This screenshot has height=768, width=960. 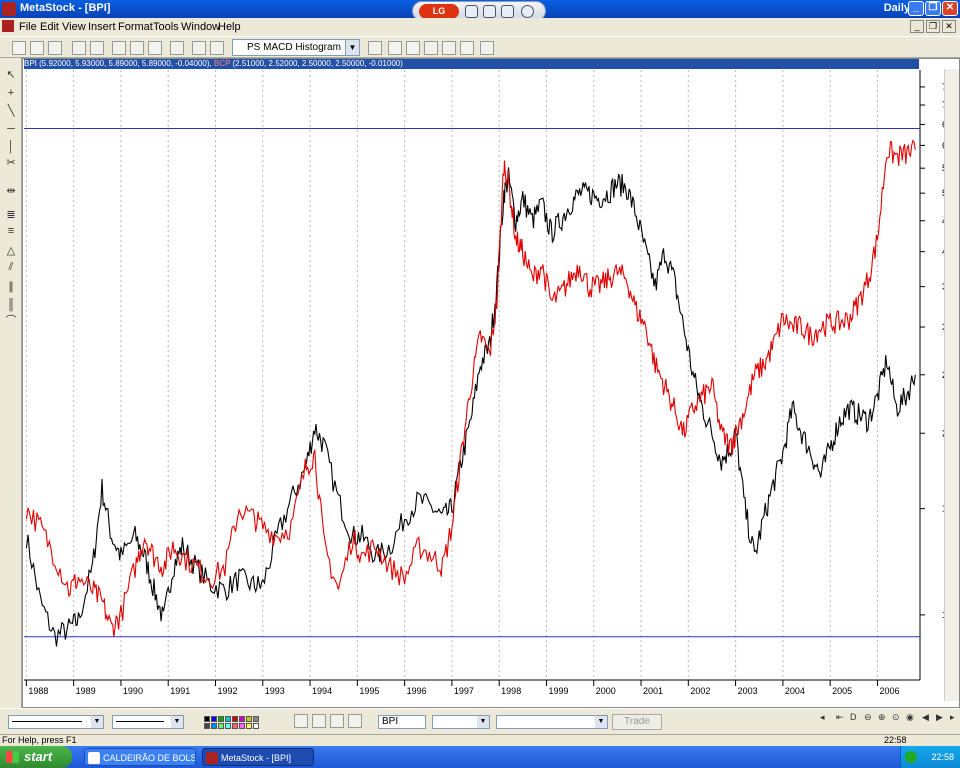 I want to click on scroll-left-fast-icon: ◀, so click(x=925, y=717).